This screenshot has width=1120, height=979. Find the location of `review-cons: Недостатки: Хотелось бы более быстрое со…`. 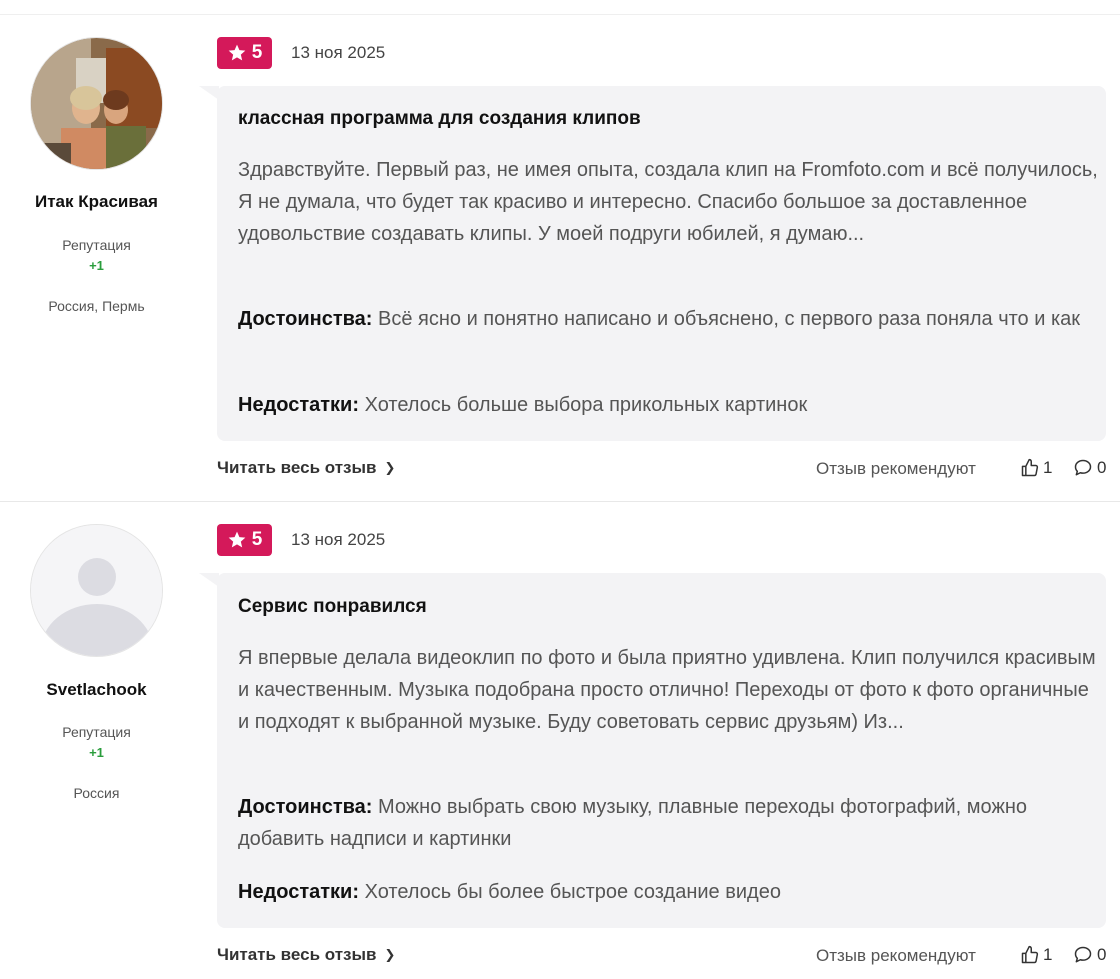

review-cons: Недостатки: Хотелось бы более быстрое со… is located at coordinates (668, 892).